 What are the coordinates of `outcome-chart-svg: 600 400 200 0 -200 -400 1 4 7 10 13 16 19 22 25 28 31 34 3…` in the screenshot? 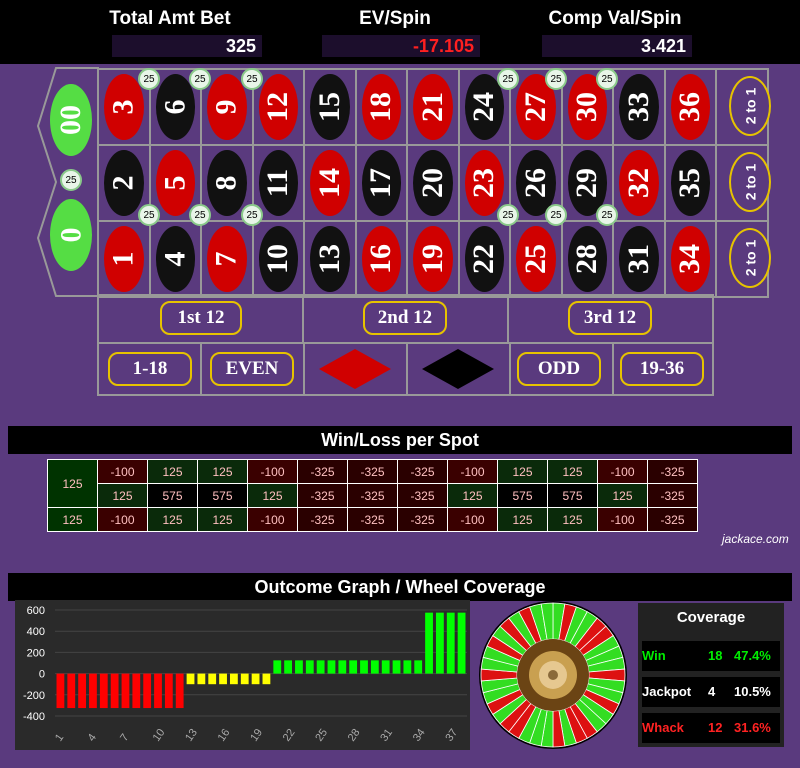 It's located at (245, 674).